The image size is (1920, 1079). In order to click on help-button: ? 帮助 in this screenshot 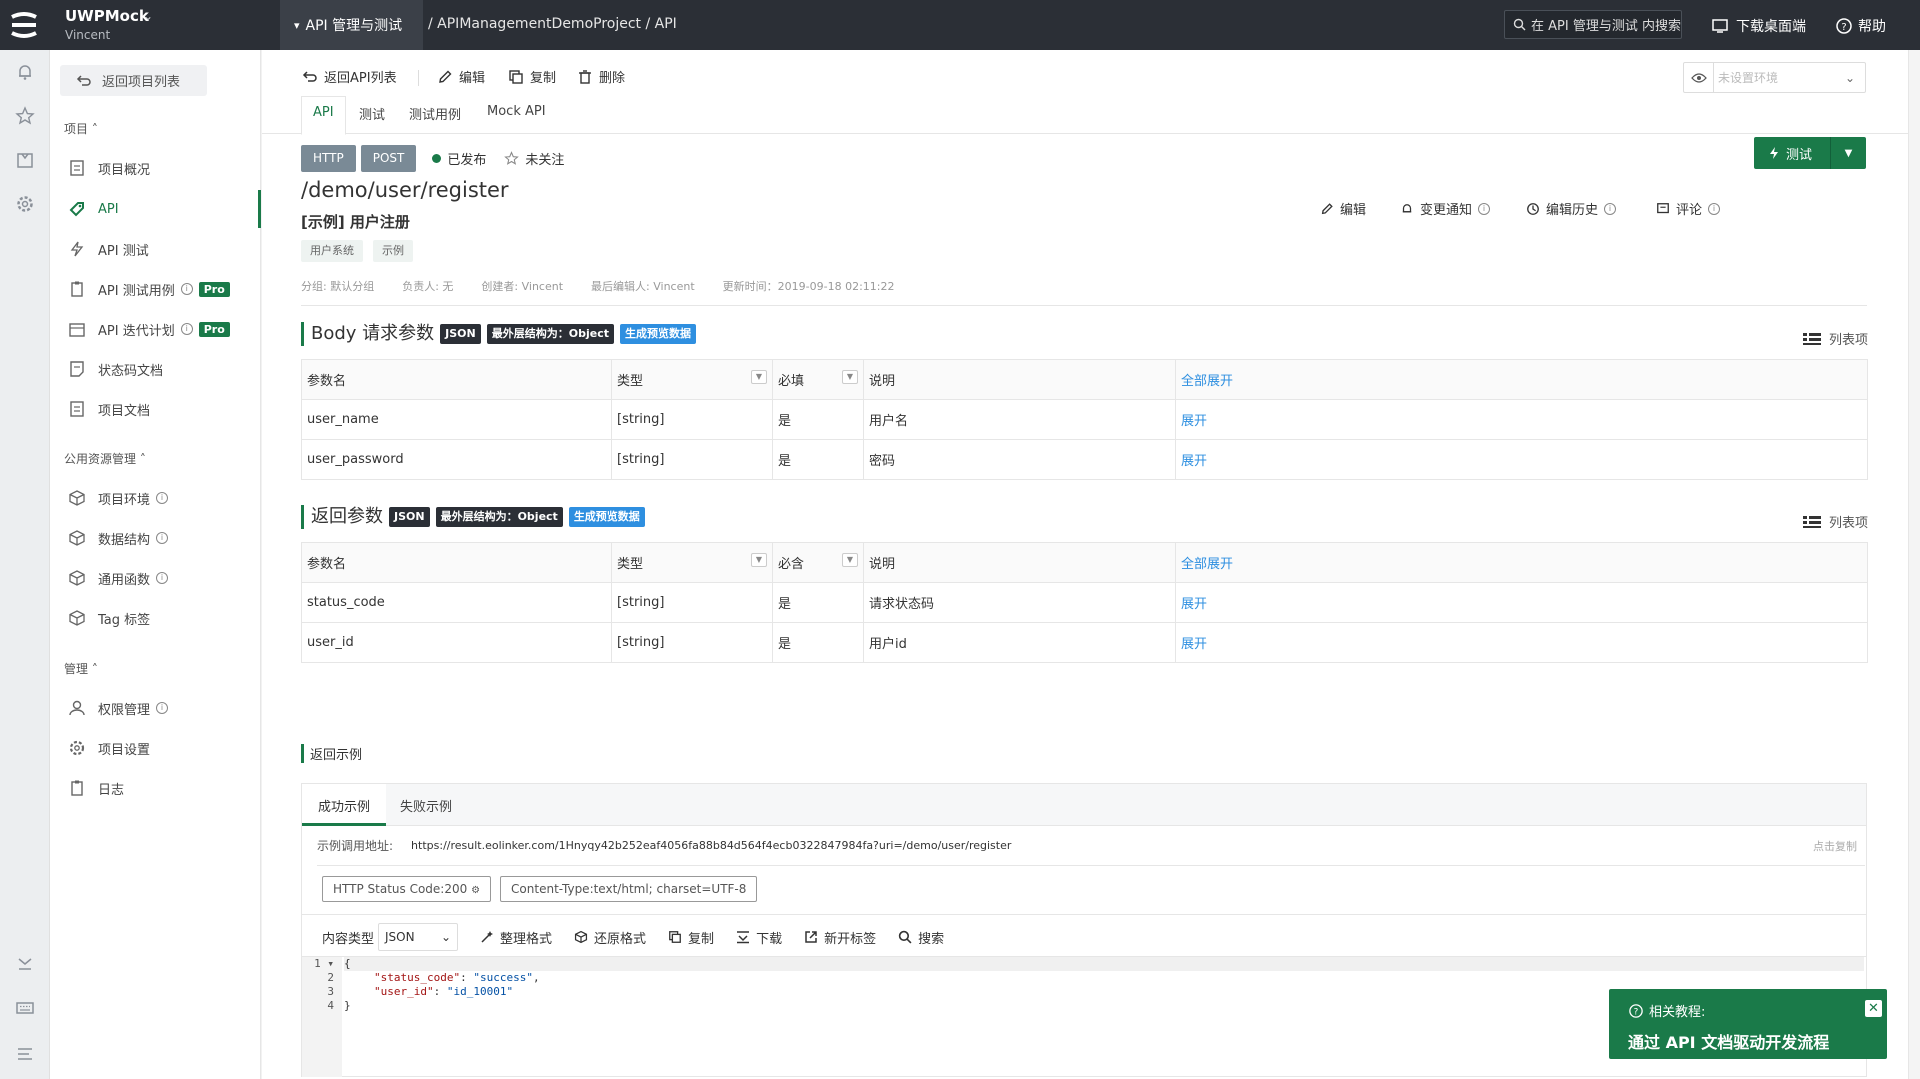, I will do `click(1861, 26)`.